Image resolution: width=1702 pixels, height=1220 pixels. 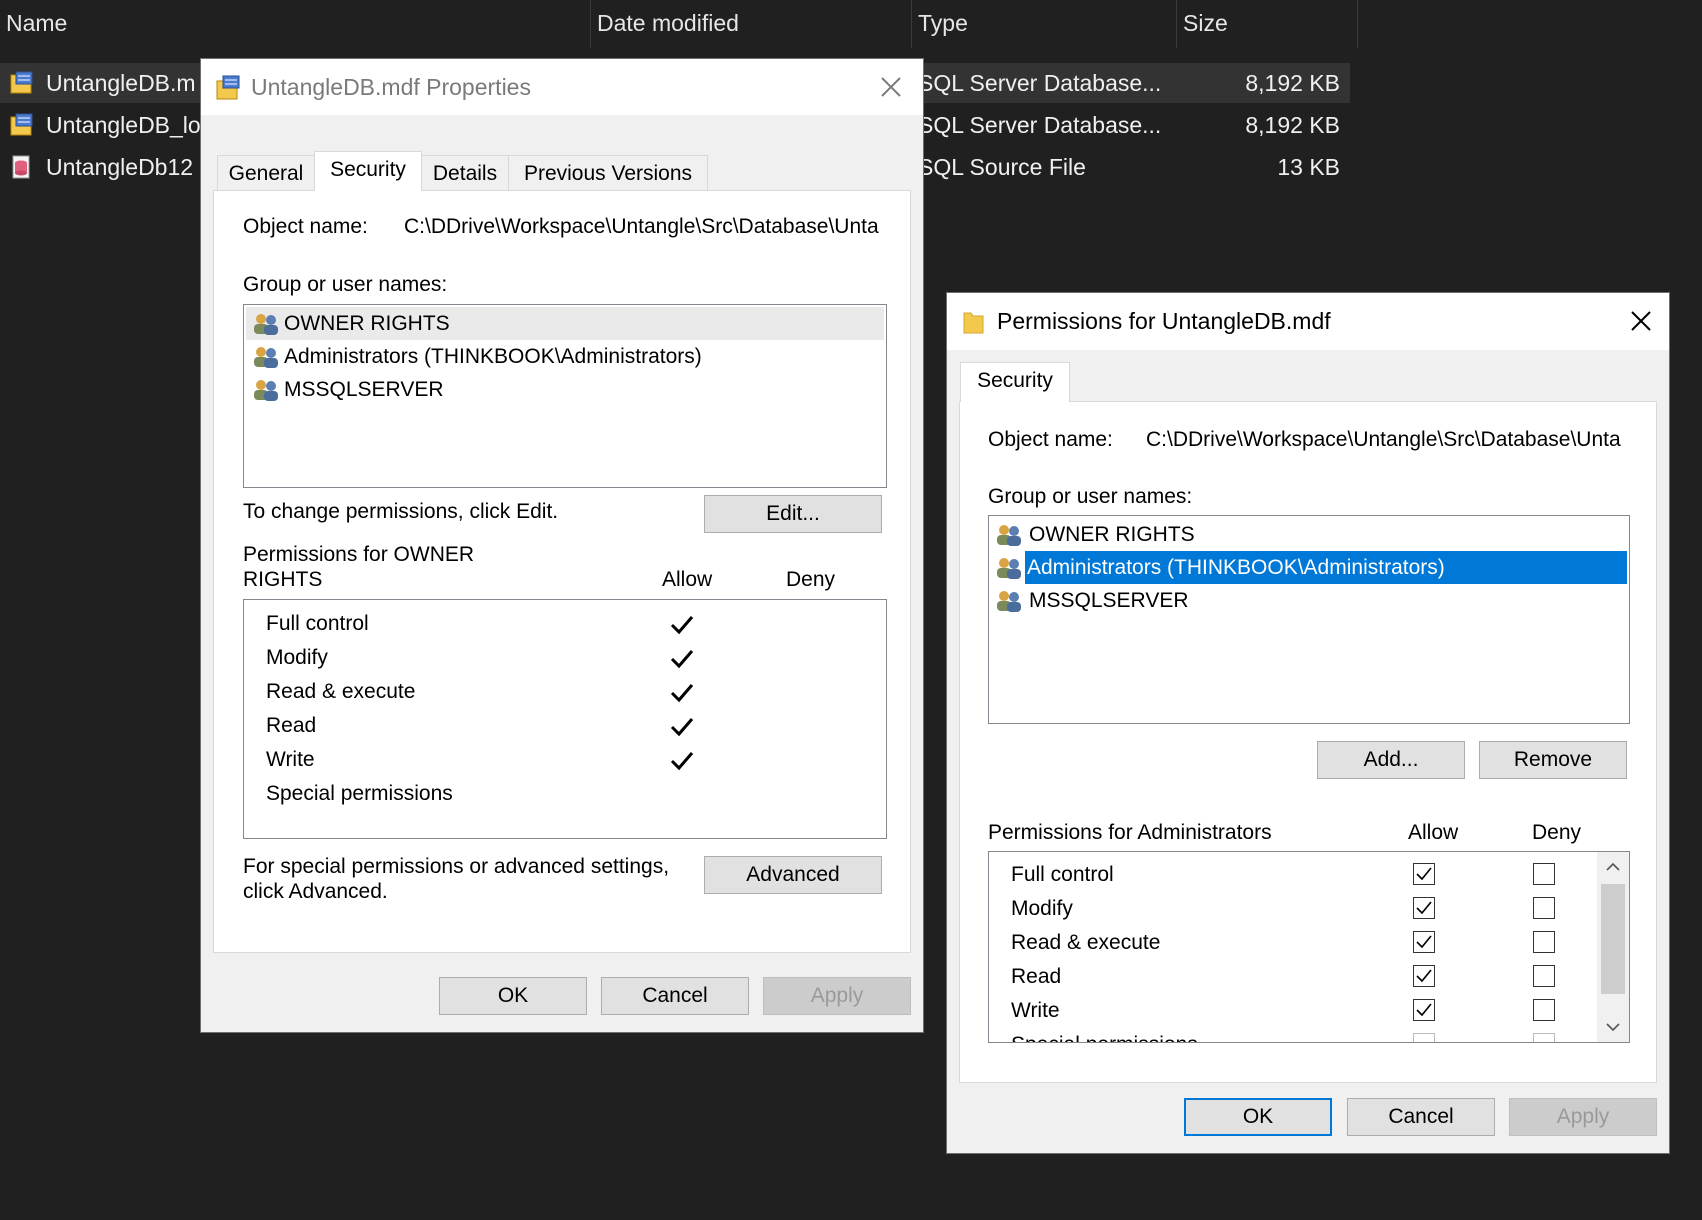 I want to click on permission-row: Write, so click(x=1289, y=1010).